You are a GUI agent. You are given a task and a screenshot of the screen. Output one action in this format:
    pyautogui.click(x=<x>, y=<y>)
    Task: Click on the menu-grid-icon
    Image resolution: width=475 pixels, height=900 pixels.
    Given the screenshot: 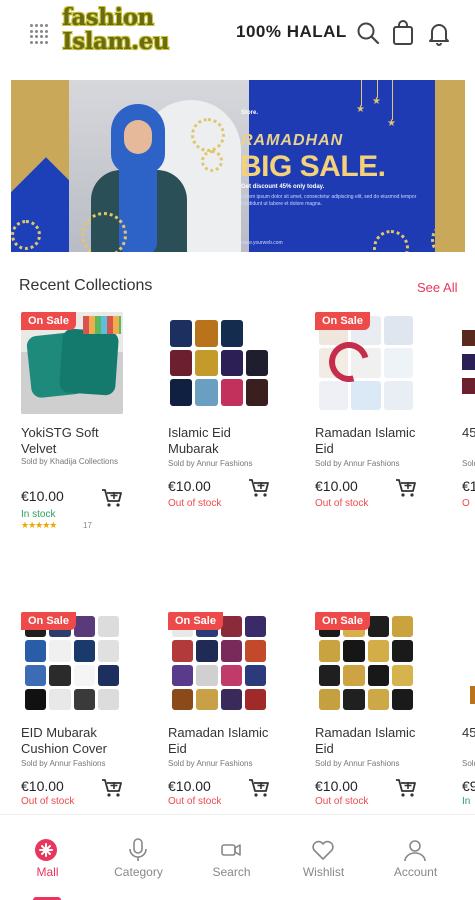 What is the action you would take?
    pyautogui.click(x=40, y=34)
    